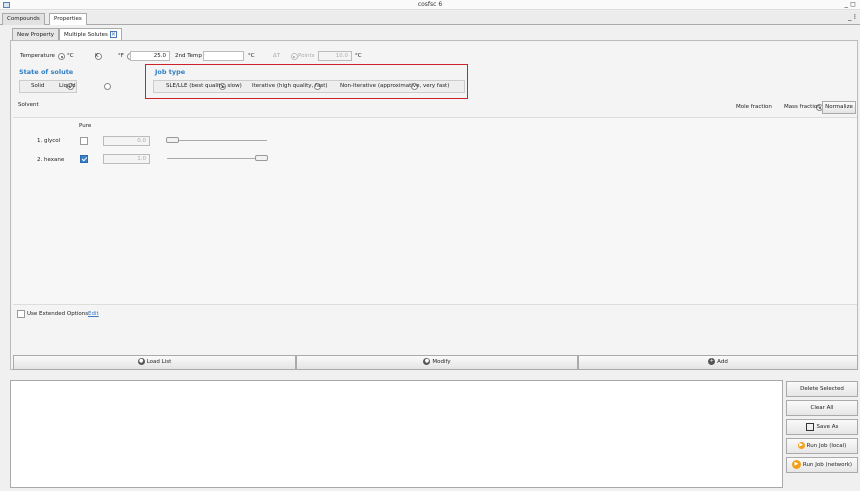 Image resolution: width=860 pixels, height=491 pixels. Describe the element at coordinates (358, 56) in the screenshot. I see `range-unit: °C` at that location.